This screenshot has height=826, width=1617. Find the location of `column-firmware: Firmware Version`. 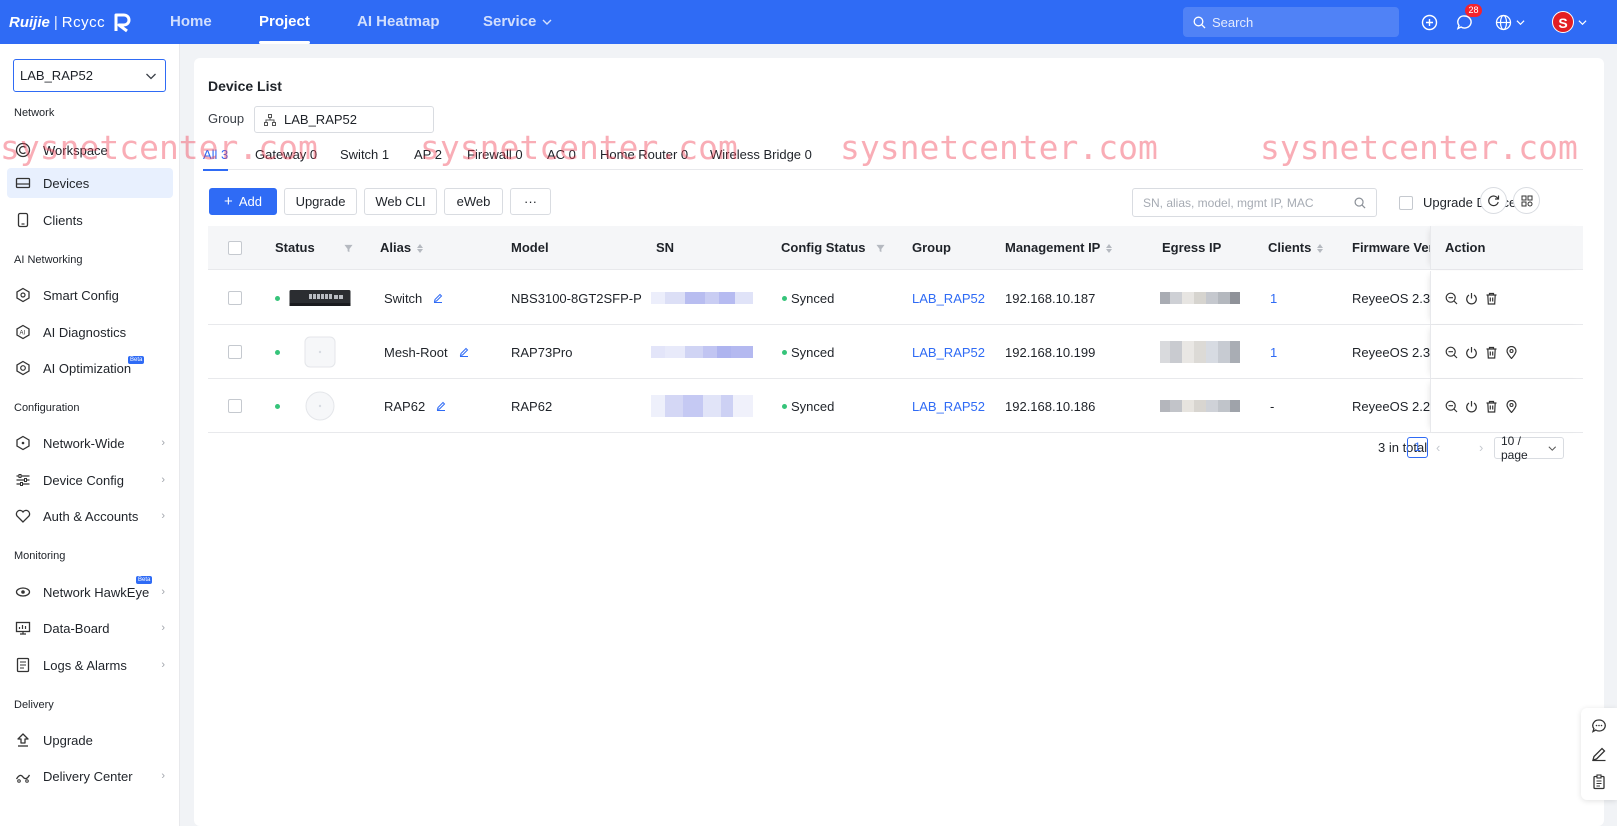

column-firmware: Firmware Version is located at coordinates (1392, 247).